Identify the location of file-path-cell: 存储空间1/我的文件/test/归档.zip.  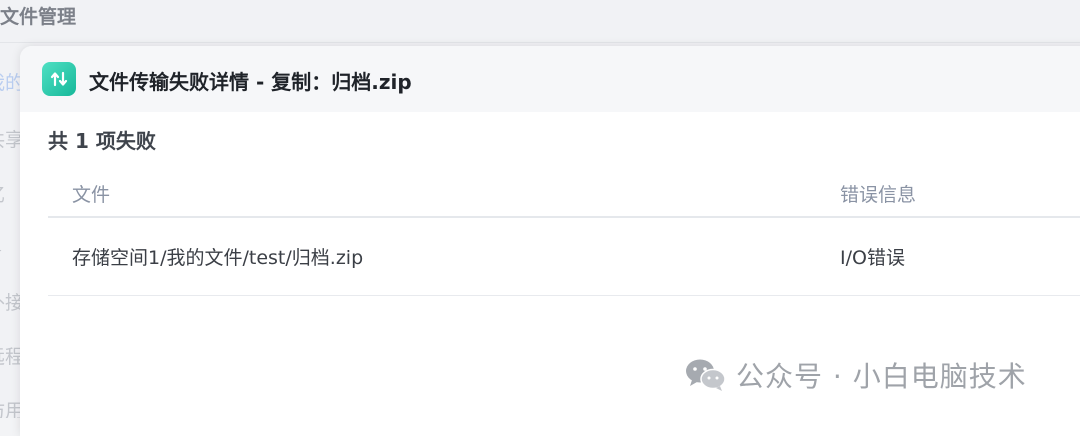
(218, 258).